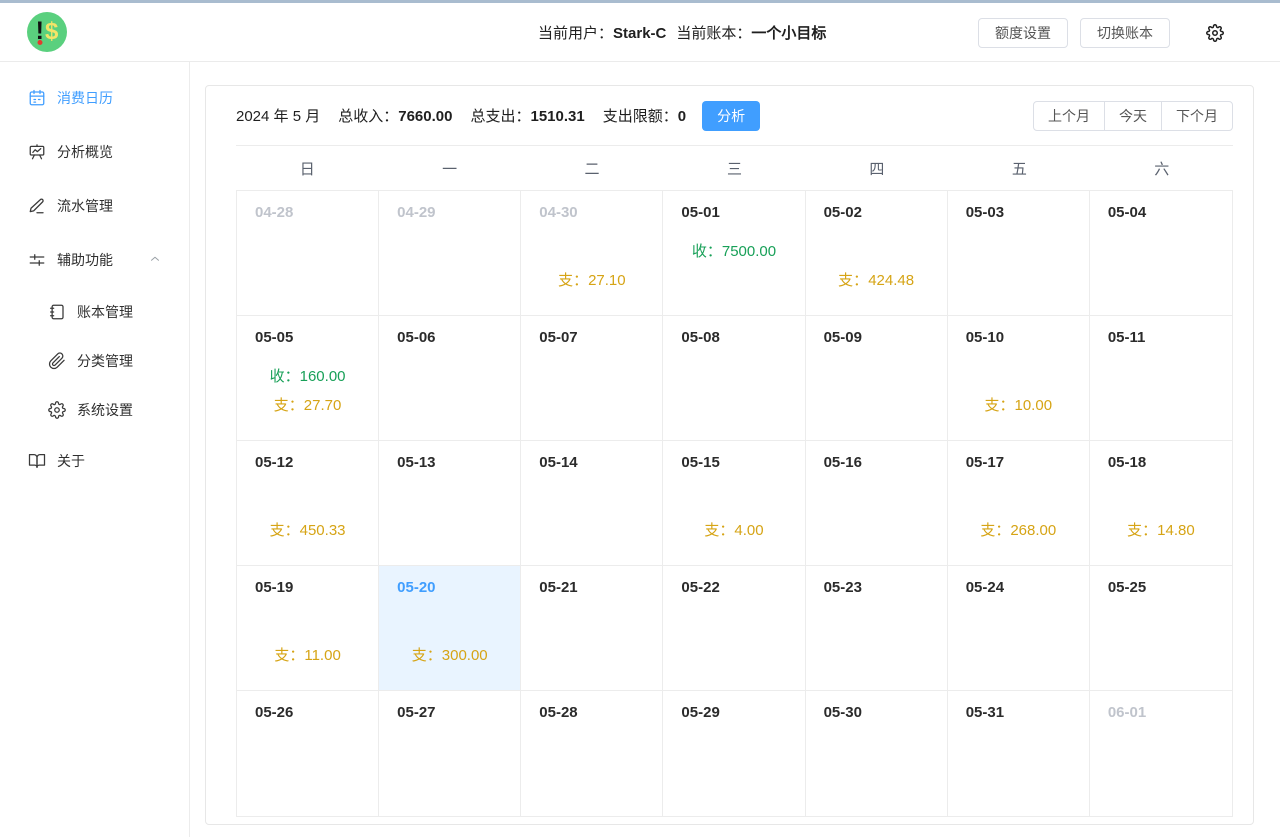 Image resolution: width=1280 pixels, height=837 pixels. Describe the element at coordinates (368, 116) in the screenshot. I see `total-income-label: 总收入：` at that location.